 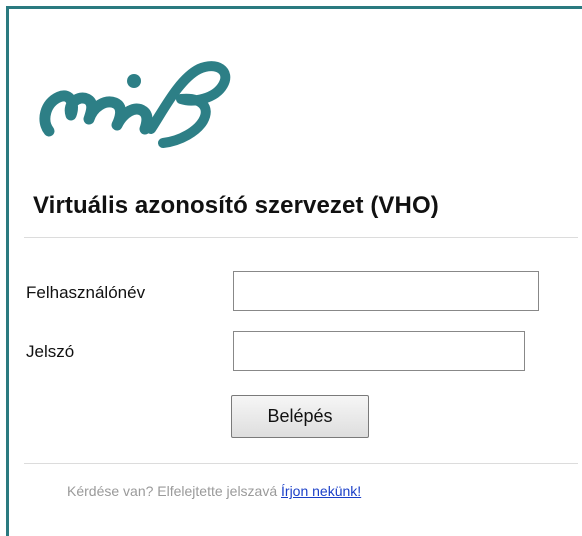 I want to click on username-label: Felhasználónév, so click(x=86, y=292).